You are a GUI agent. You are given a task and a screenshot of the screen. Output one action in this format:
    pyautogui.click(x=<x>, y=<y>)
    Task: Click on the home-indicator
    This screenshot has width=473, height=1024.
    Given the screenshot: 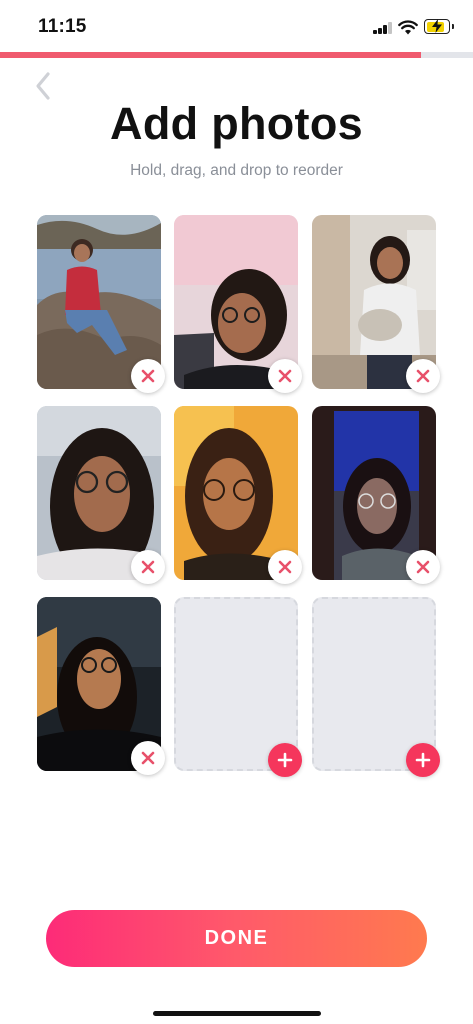 What is the action you would take?
    pyautogui.click(x=237, y=1013)
    